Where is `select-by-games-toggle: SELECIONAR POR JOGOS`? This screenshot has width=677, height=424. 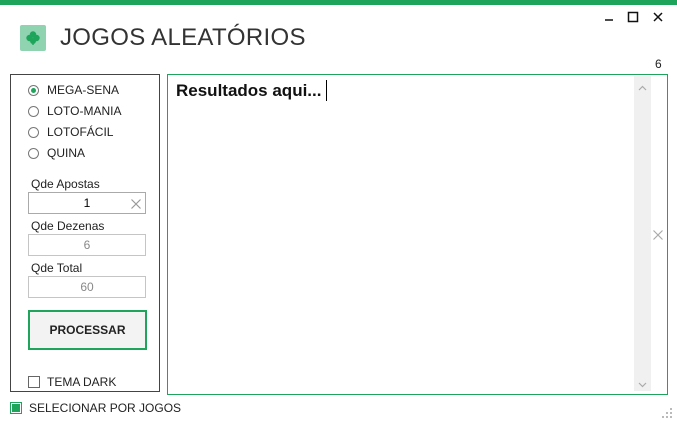
select-by-games-toggle: SELECIONAR POR JOGOS is located at coordinates (95, 408).